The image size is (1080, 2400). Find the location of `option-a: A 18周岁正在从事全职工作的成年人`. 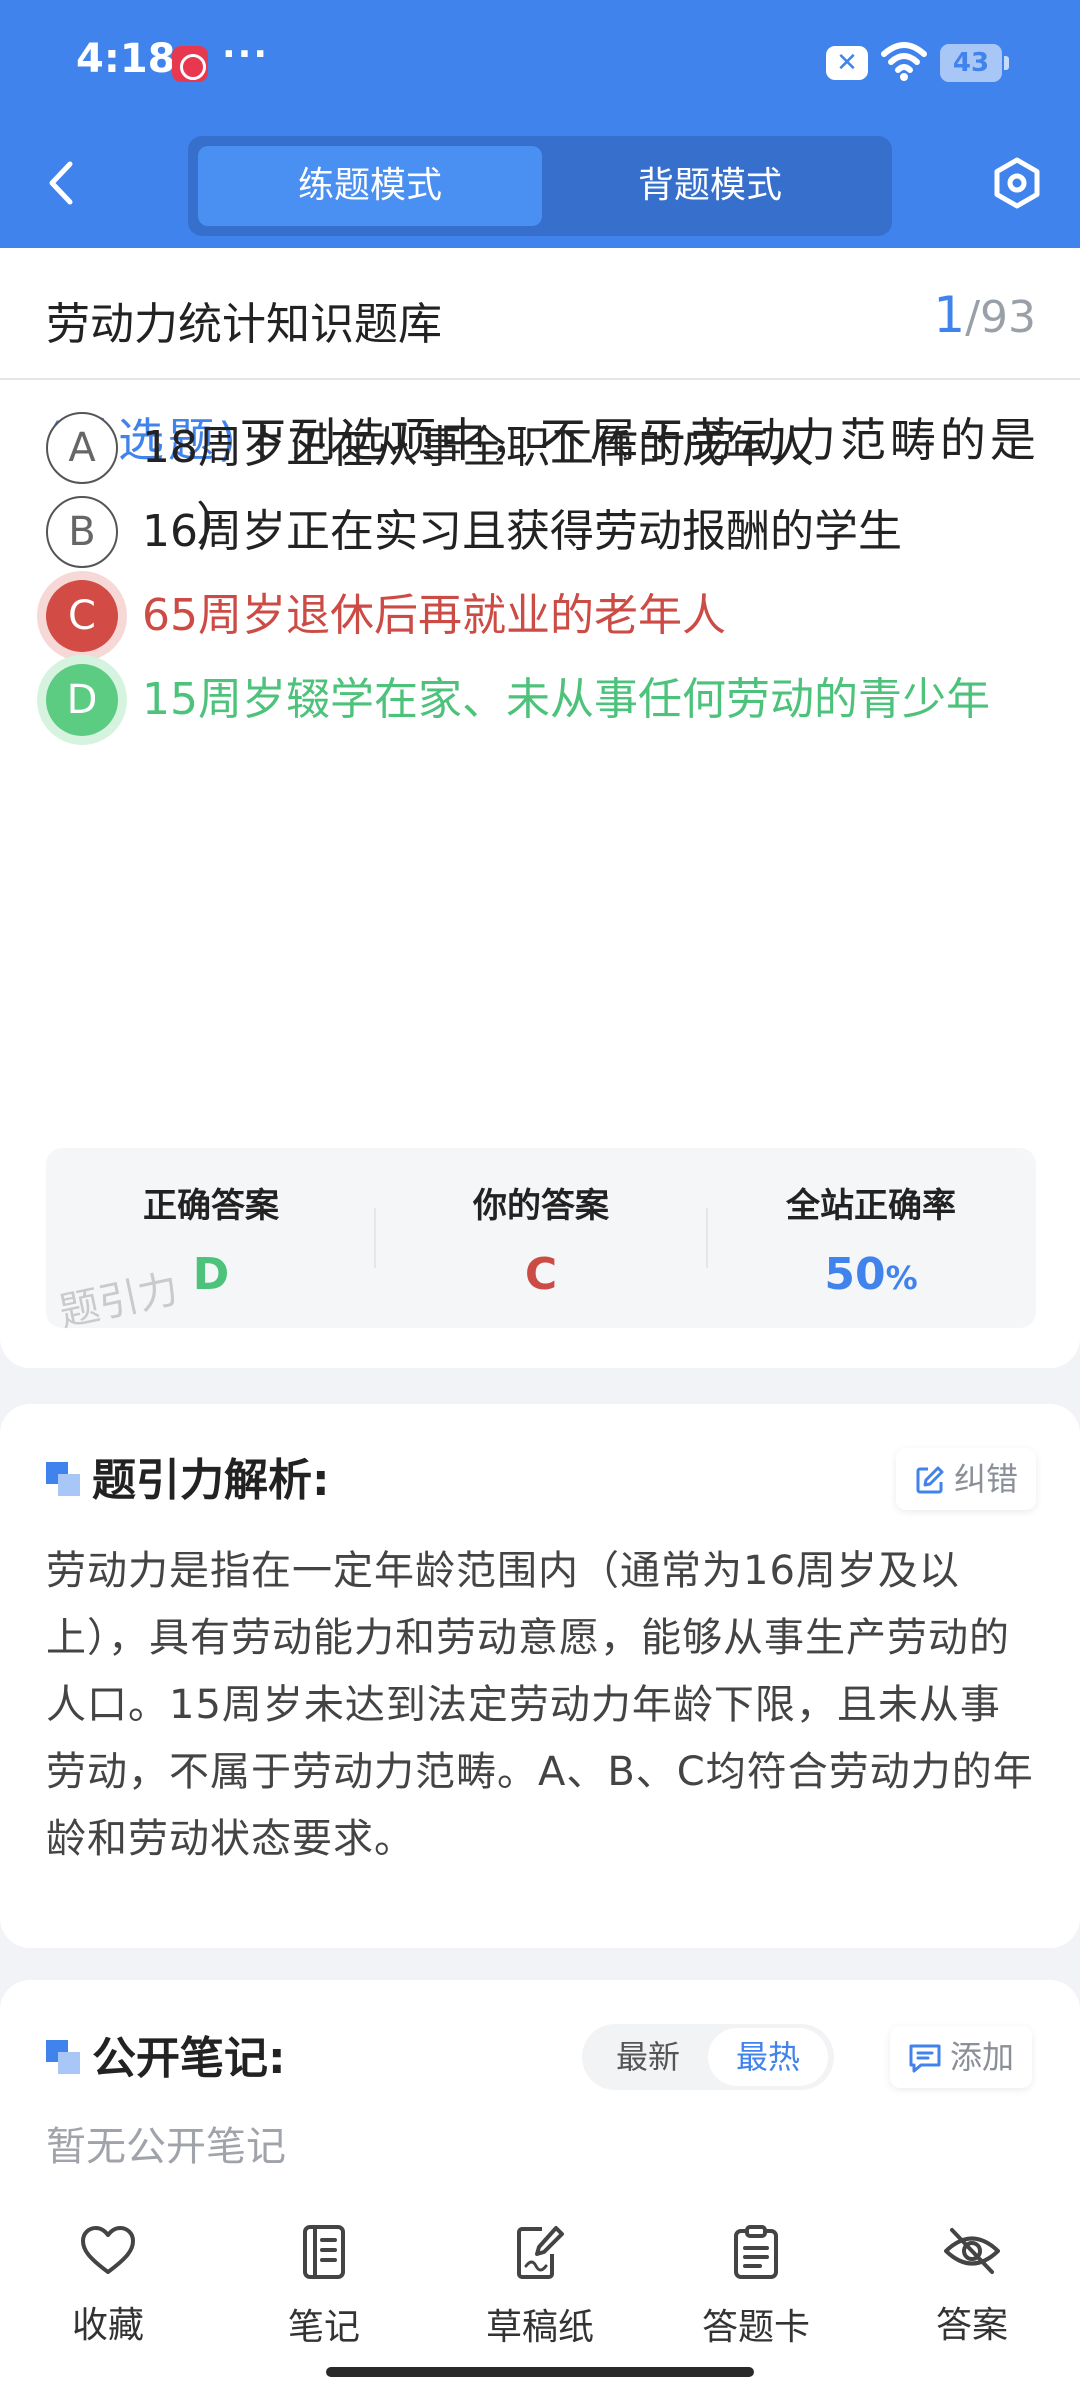

option-a: A 18周岁正在从事全职工作的成年人 is located at coordinates (546, 448).